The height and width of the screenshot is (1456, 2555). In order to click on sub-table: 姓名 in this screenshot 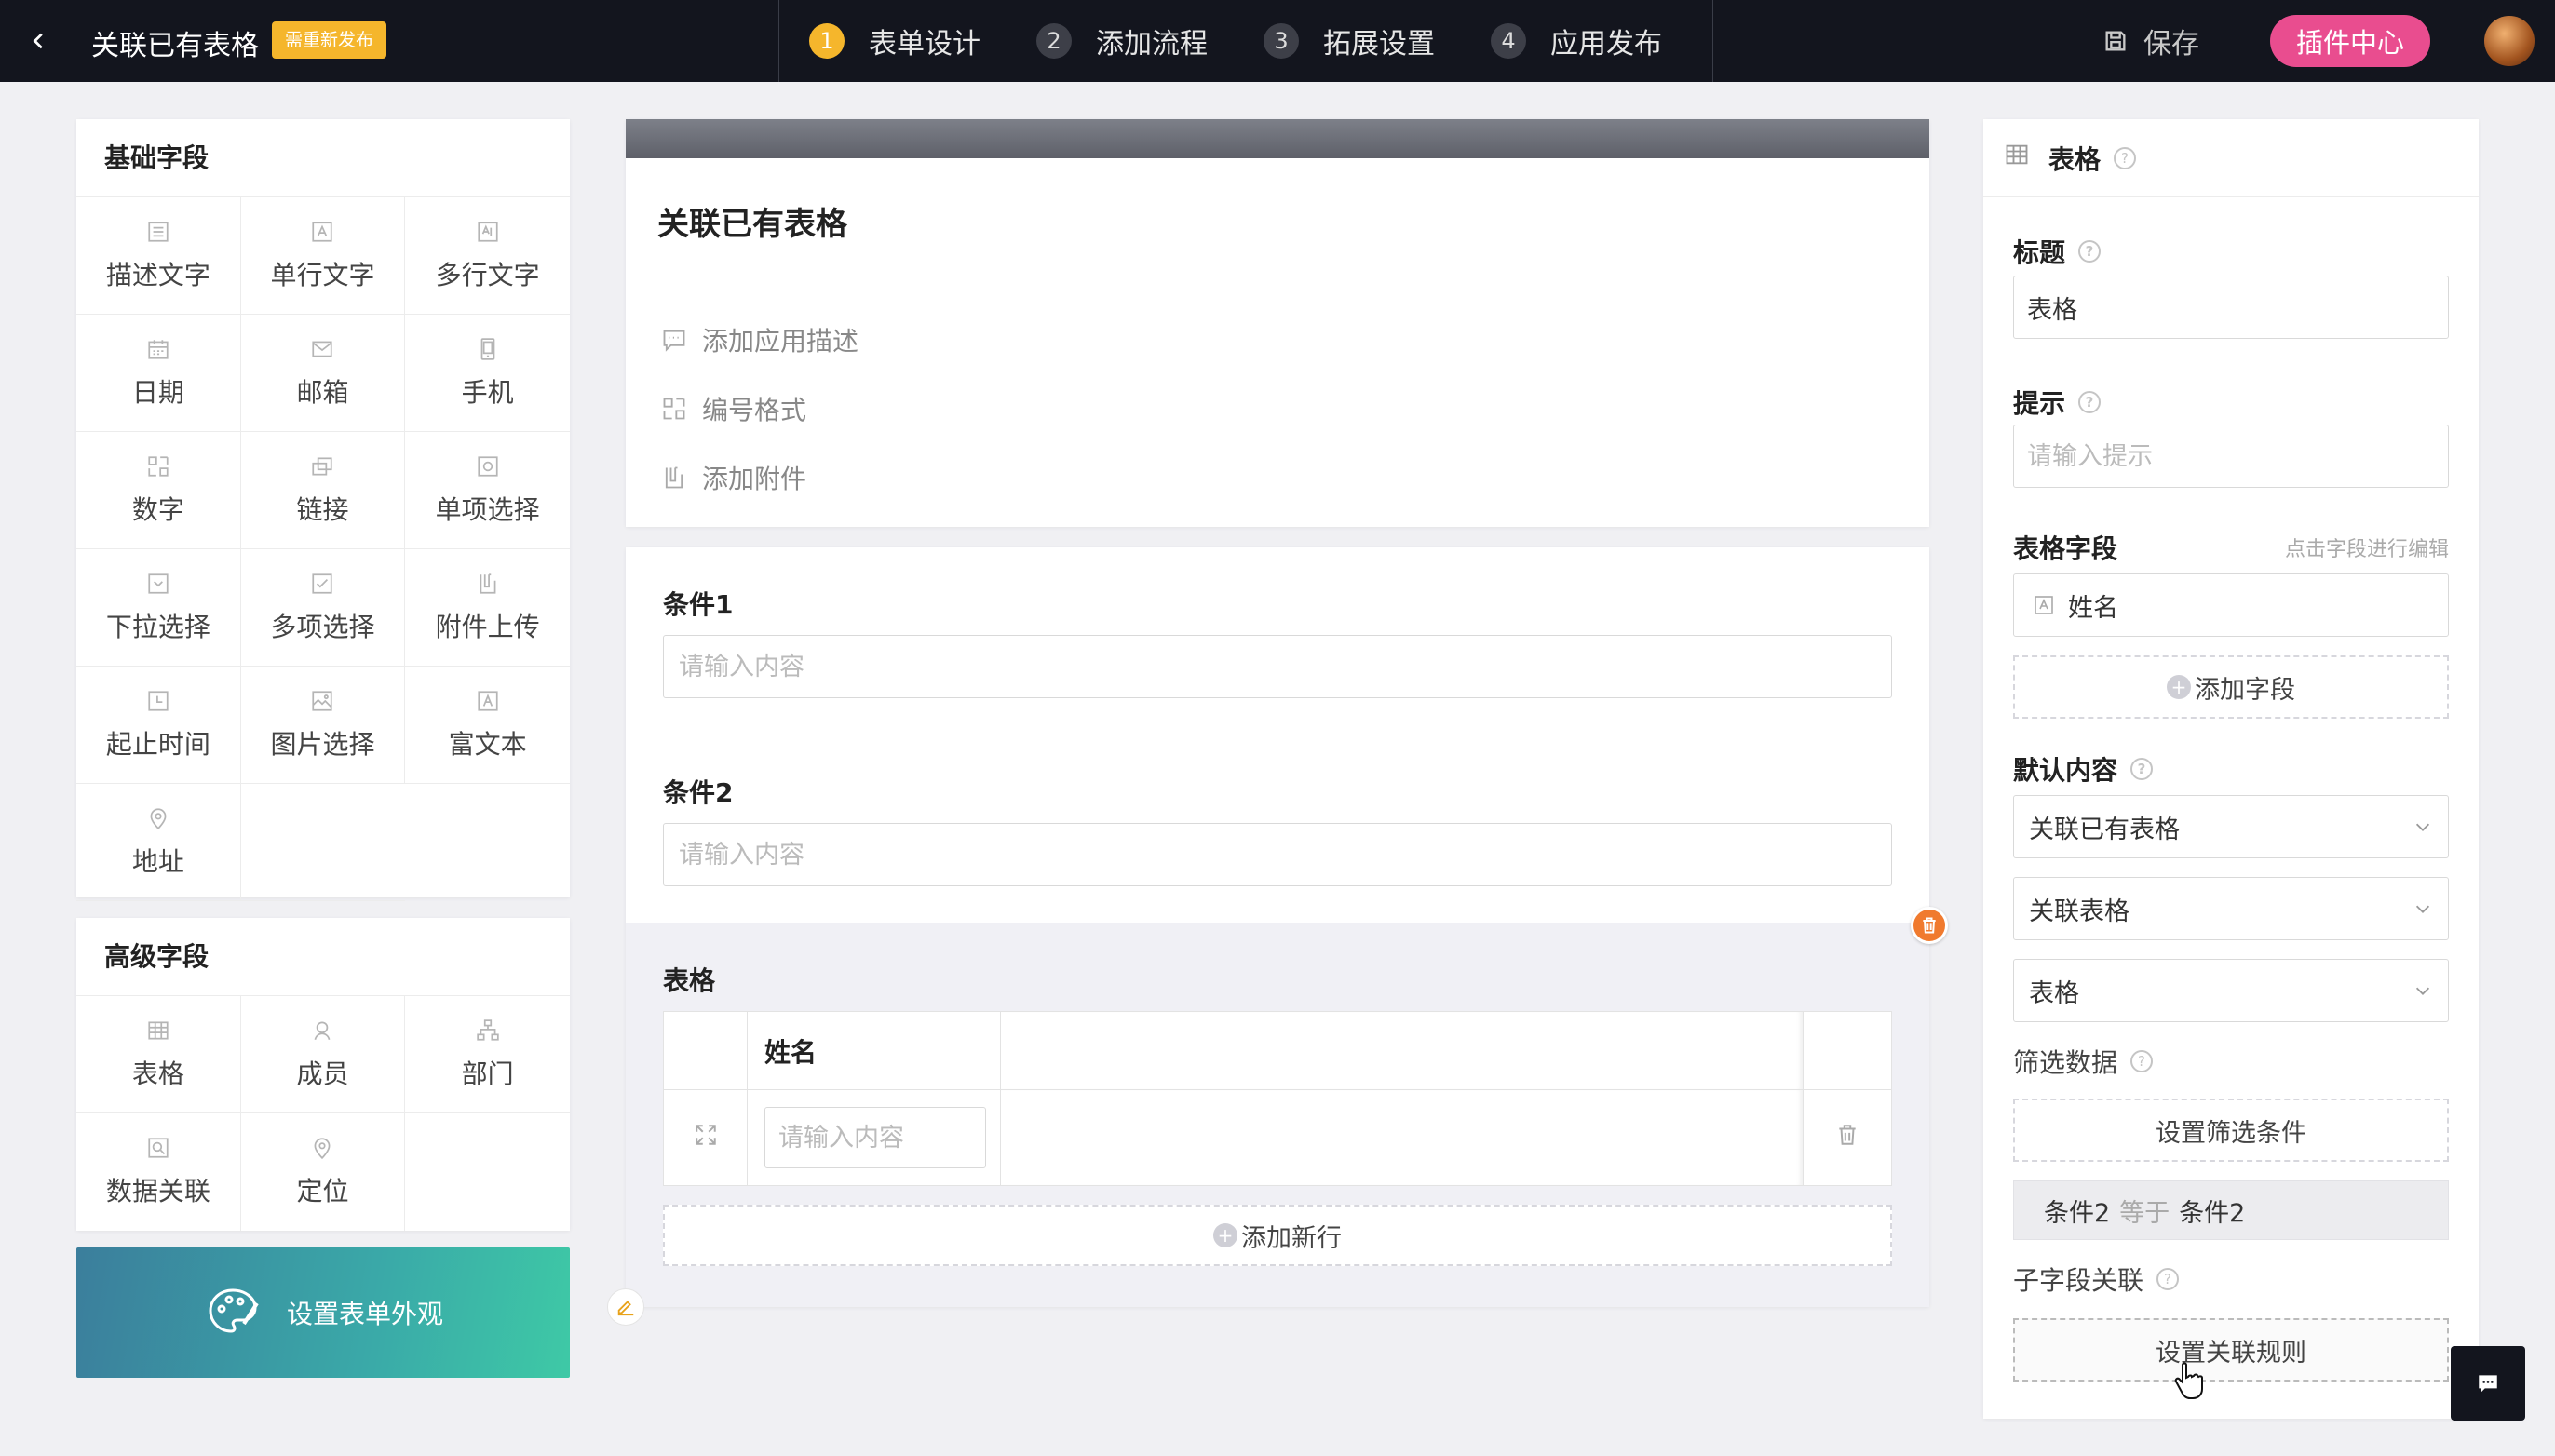, I will do `click(1277, 1098)`.